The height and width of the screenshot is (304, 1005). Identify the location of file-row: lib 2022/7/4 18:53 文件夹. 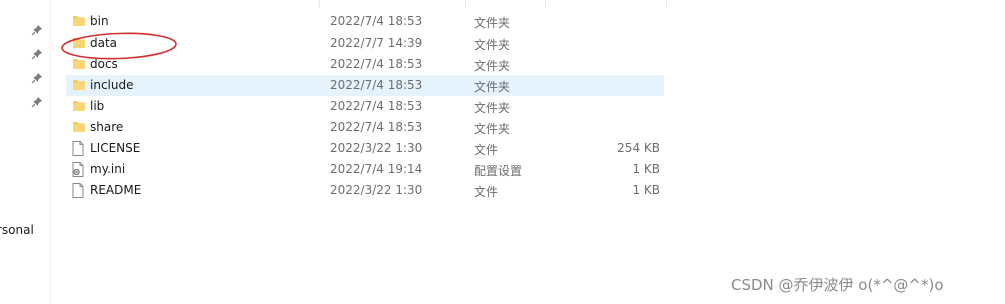
(365, 106).